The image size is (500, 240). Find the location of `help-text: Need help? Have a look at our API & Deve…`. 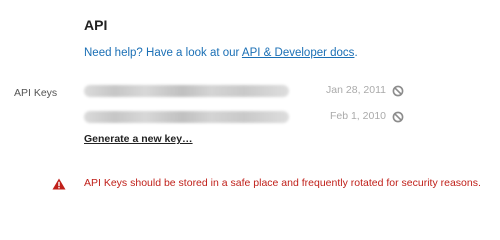

help-text: Need help? Have a look at our API & Deve… is located at coordinates (221, 53).